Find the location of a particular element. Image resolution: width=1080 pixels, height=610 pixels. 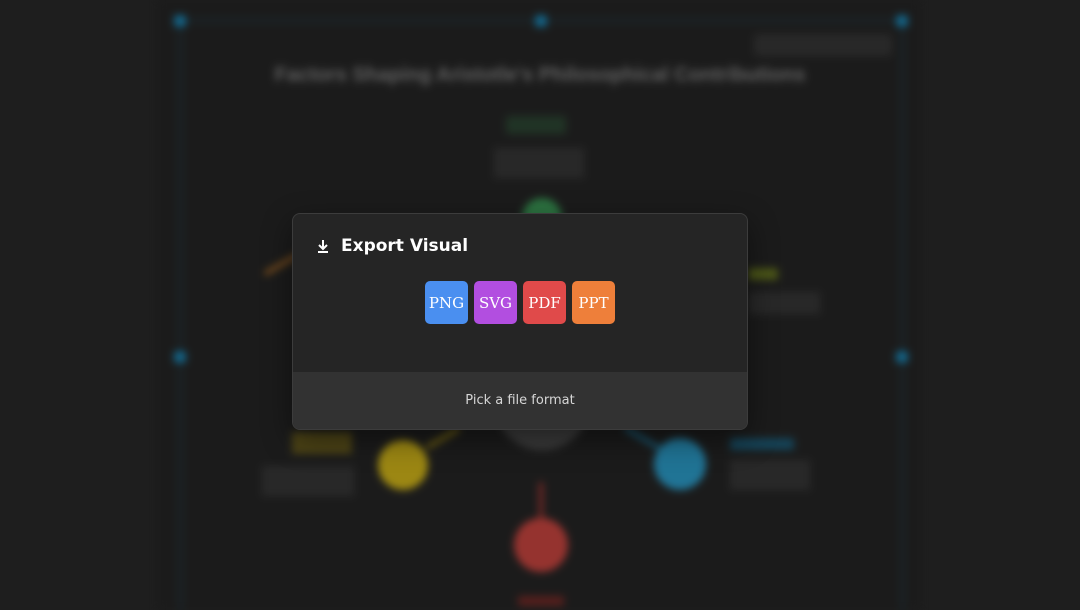

export-ppt-button: PPT is located at coordinates (593, 302).